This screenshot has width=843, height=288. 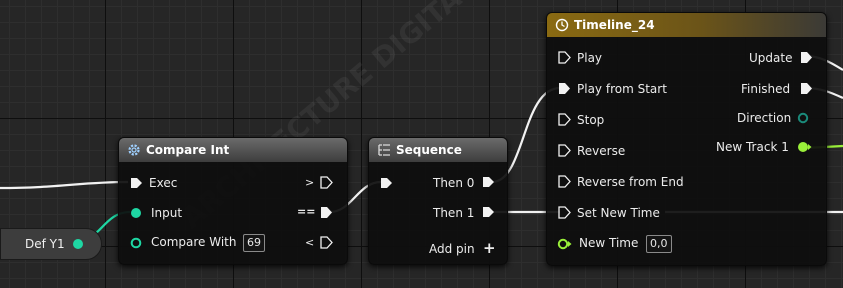 I want to click on exec-equal-pin-icon, so click(x=326, y=212).